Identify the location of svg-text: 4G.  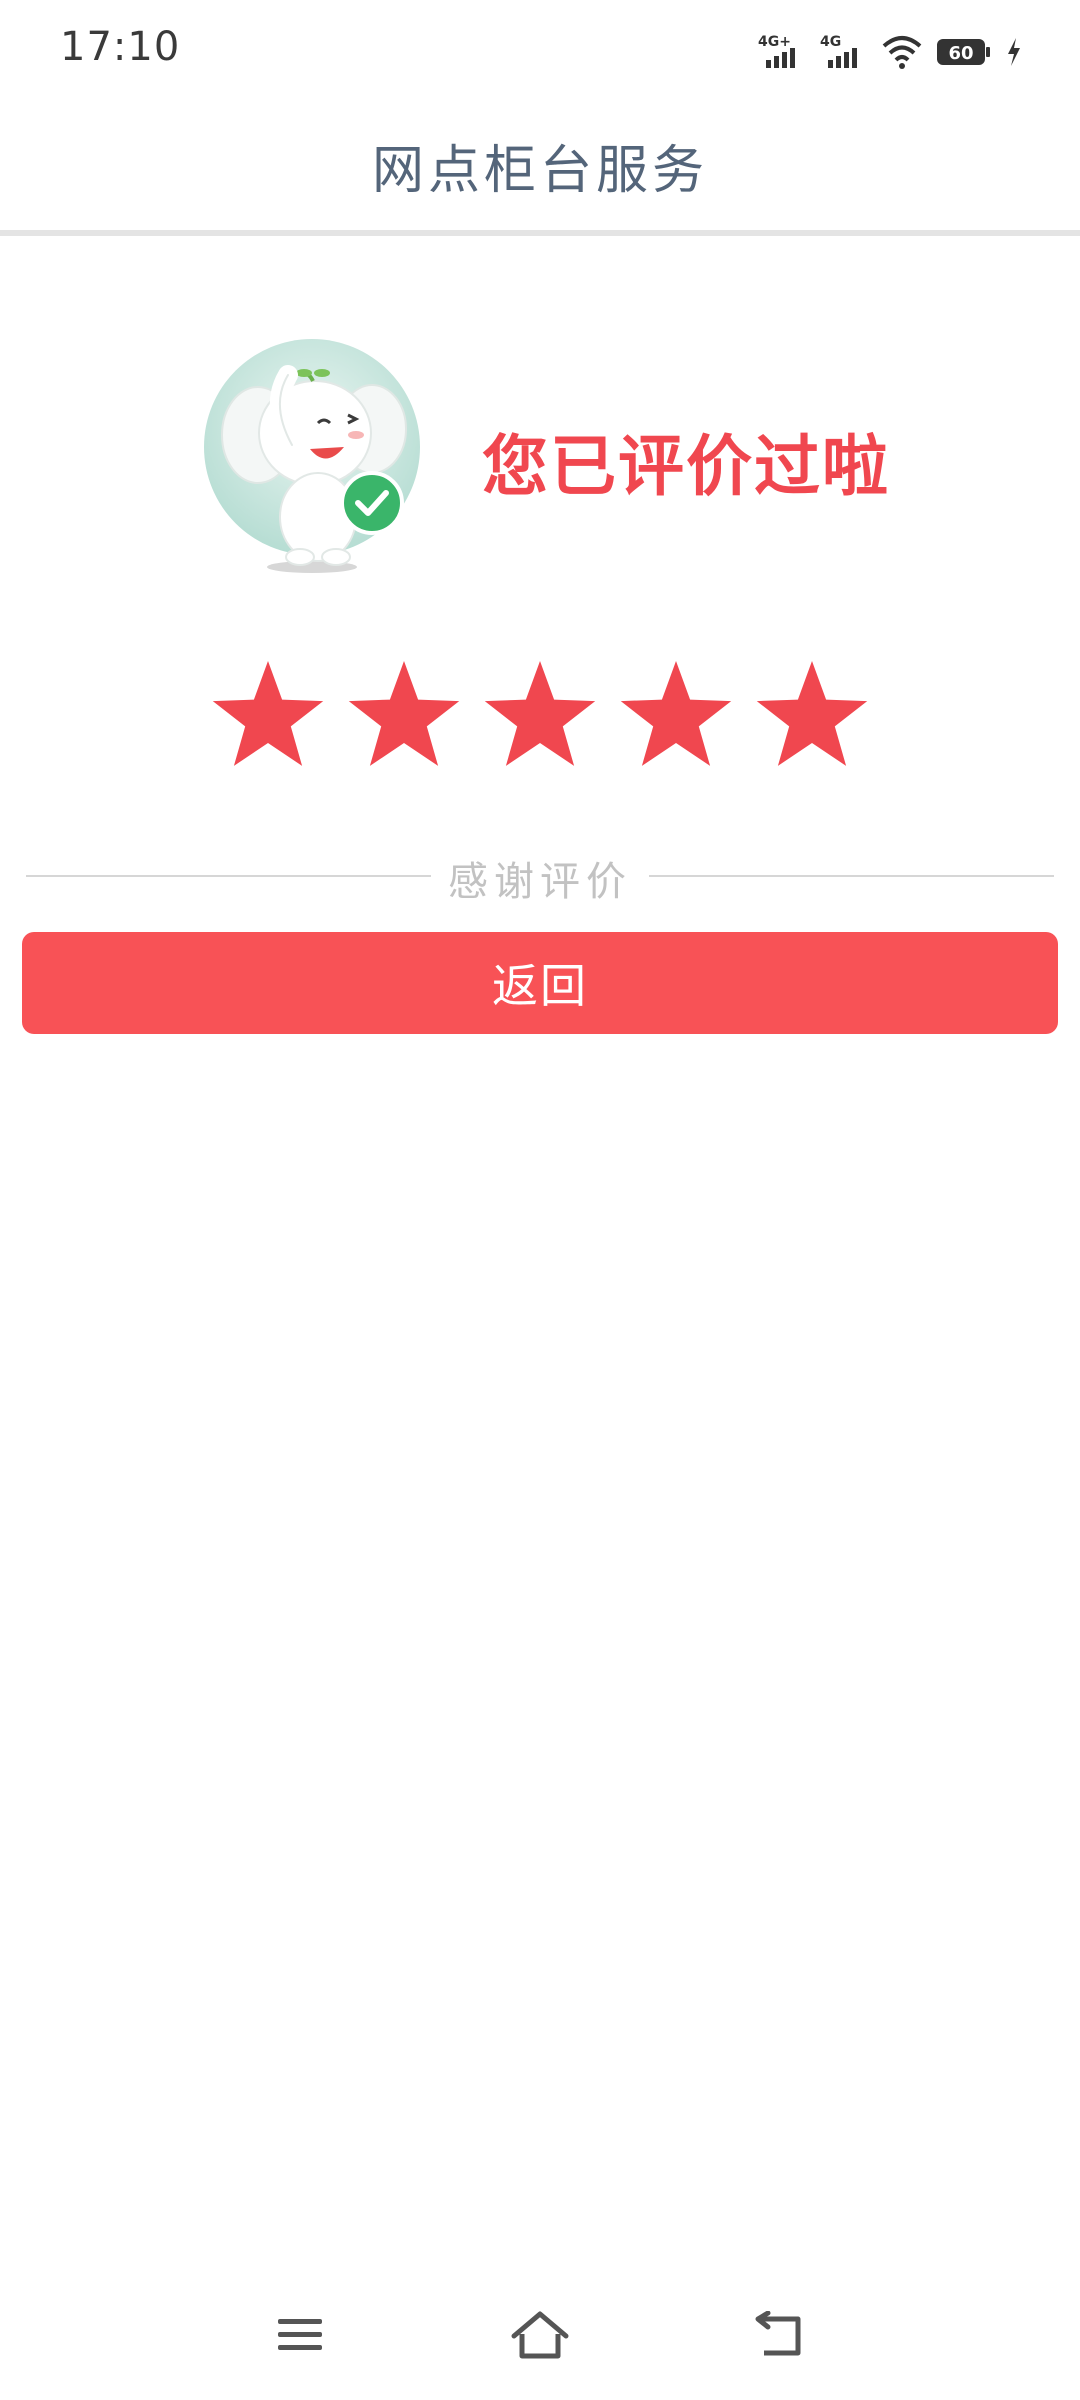
(830, 42).